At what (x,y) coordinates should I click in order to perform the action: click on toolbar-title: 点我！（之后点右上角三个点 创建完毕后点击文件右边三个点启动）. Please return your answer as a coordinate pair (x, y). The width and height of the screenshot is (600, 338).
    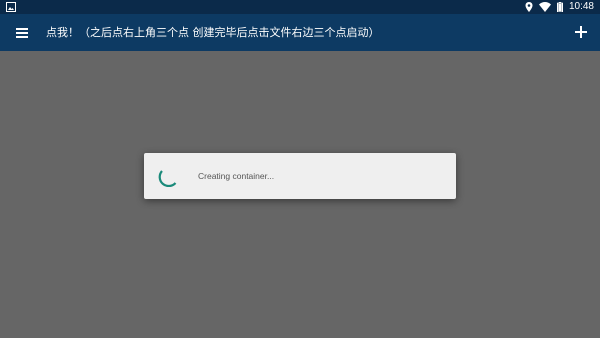
    Looking at the image, I should click on (213, 32).